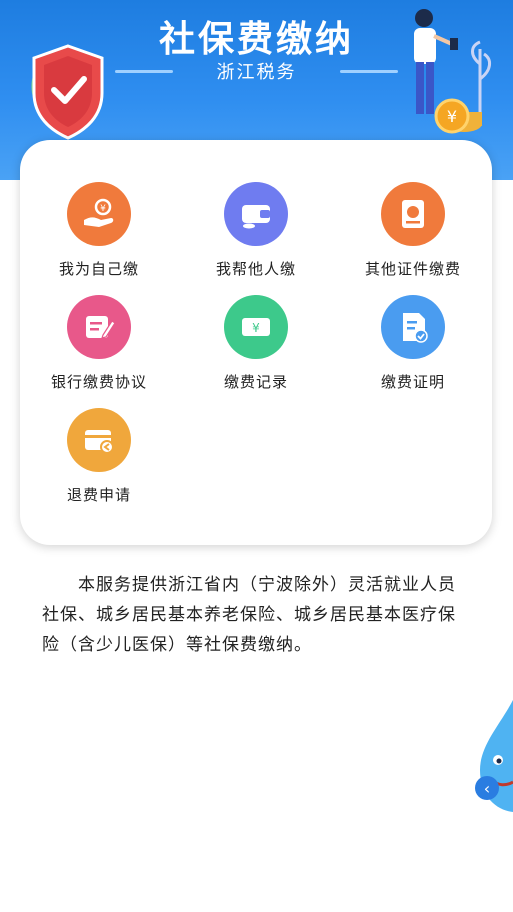 Image resolution: width=513 pixels, height=912 pixels. I want to click on chevron-left-icon: ‹, so click(487, 788).